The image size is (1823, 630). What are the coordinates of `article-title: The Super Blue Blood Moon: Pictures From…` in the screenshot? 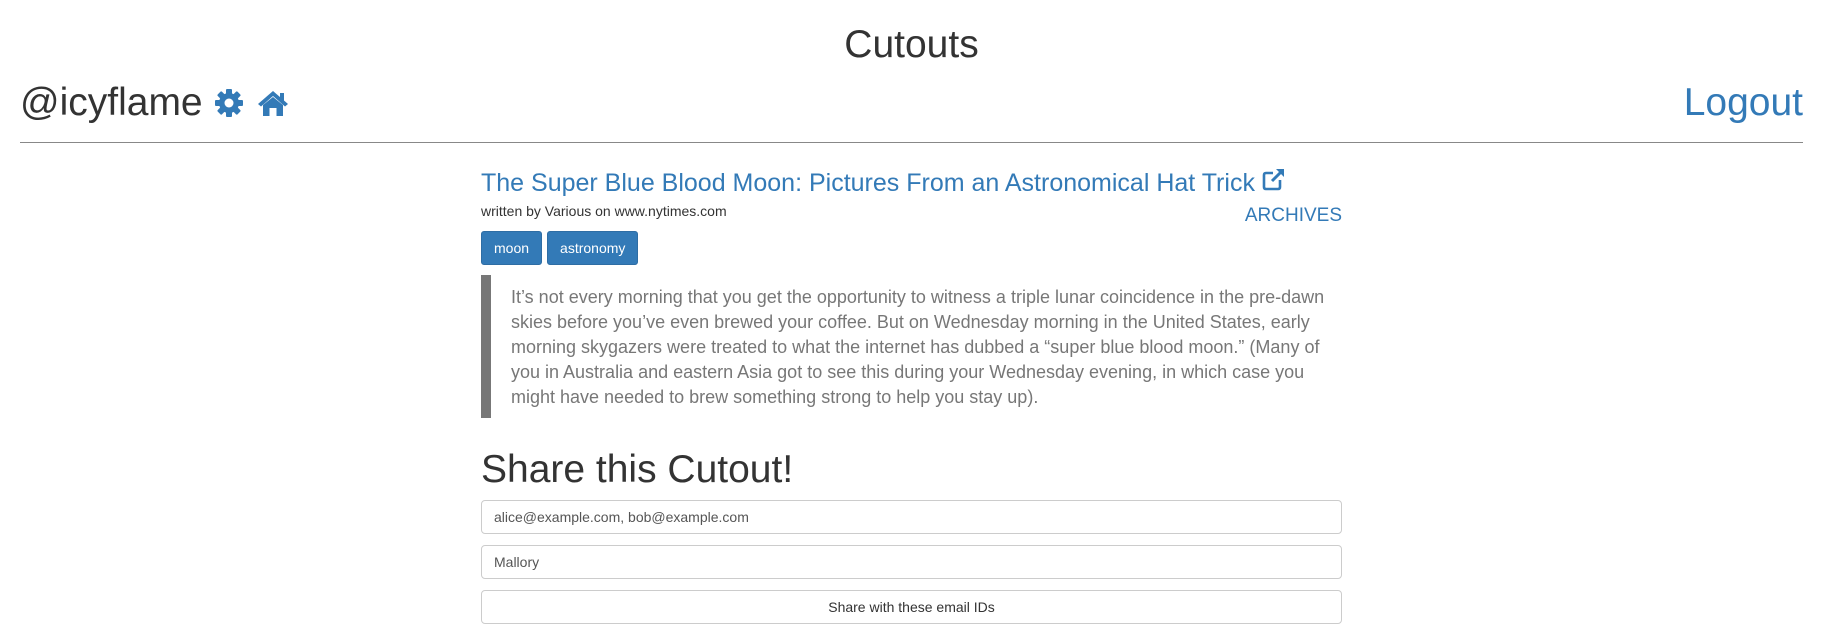 It's located at (868, 183).